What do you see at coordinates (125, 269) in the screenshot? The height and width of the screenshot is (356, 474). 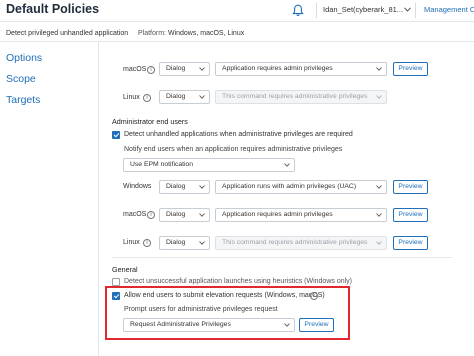 I see `general-title: General` at bounding box center [125, 269].